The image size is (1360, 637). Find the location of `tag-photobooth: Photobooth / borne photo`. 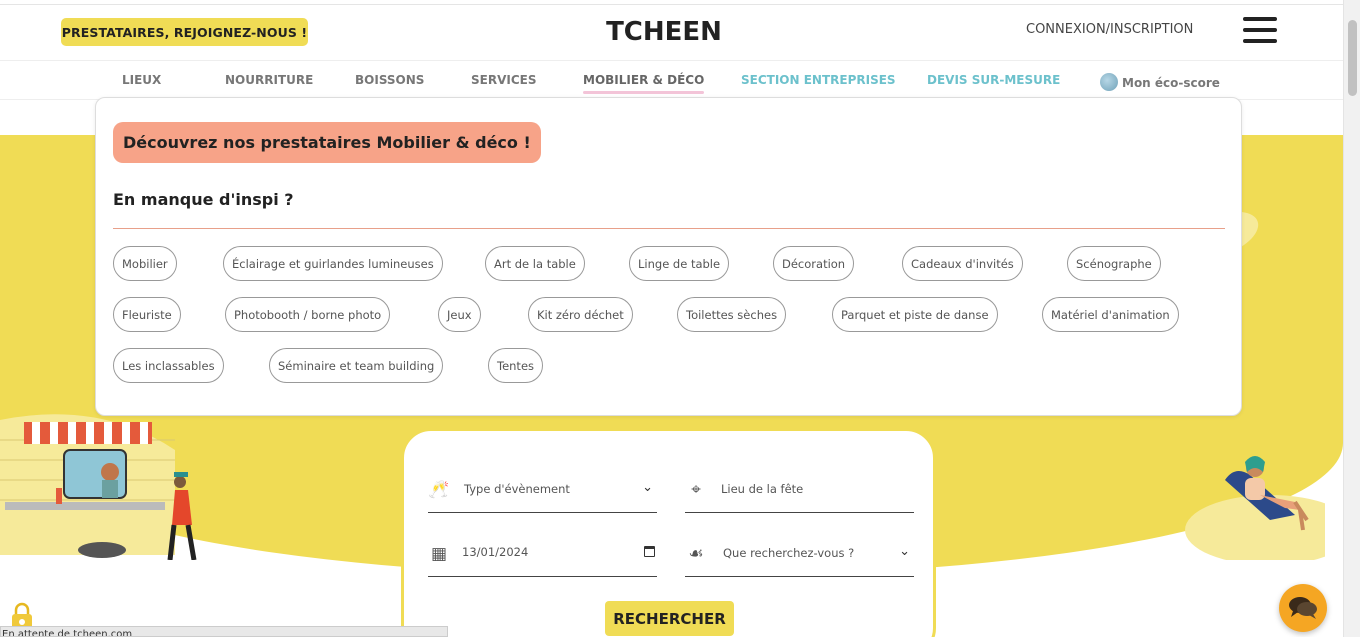

tag-photobooth: Photobooth / borne photo is located at coordinates (308, 314).